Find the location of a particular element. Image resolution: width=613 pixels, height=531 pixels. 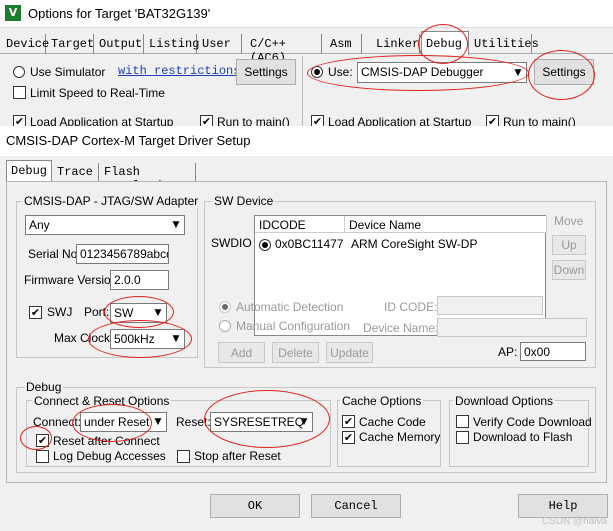

tab-asm: Asm is located at coordinates (344, 44).